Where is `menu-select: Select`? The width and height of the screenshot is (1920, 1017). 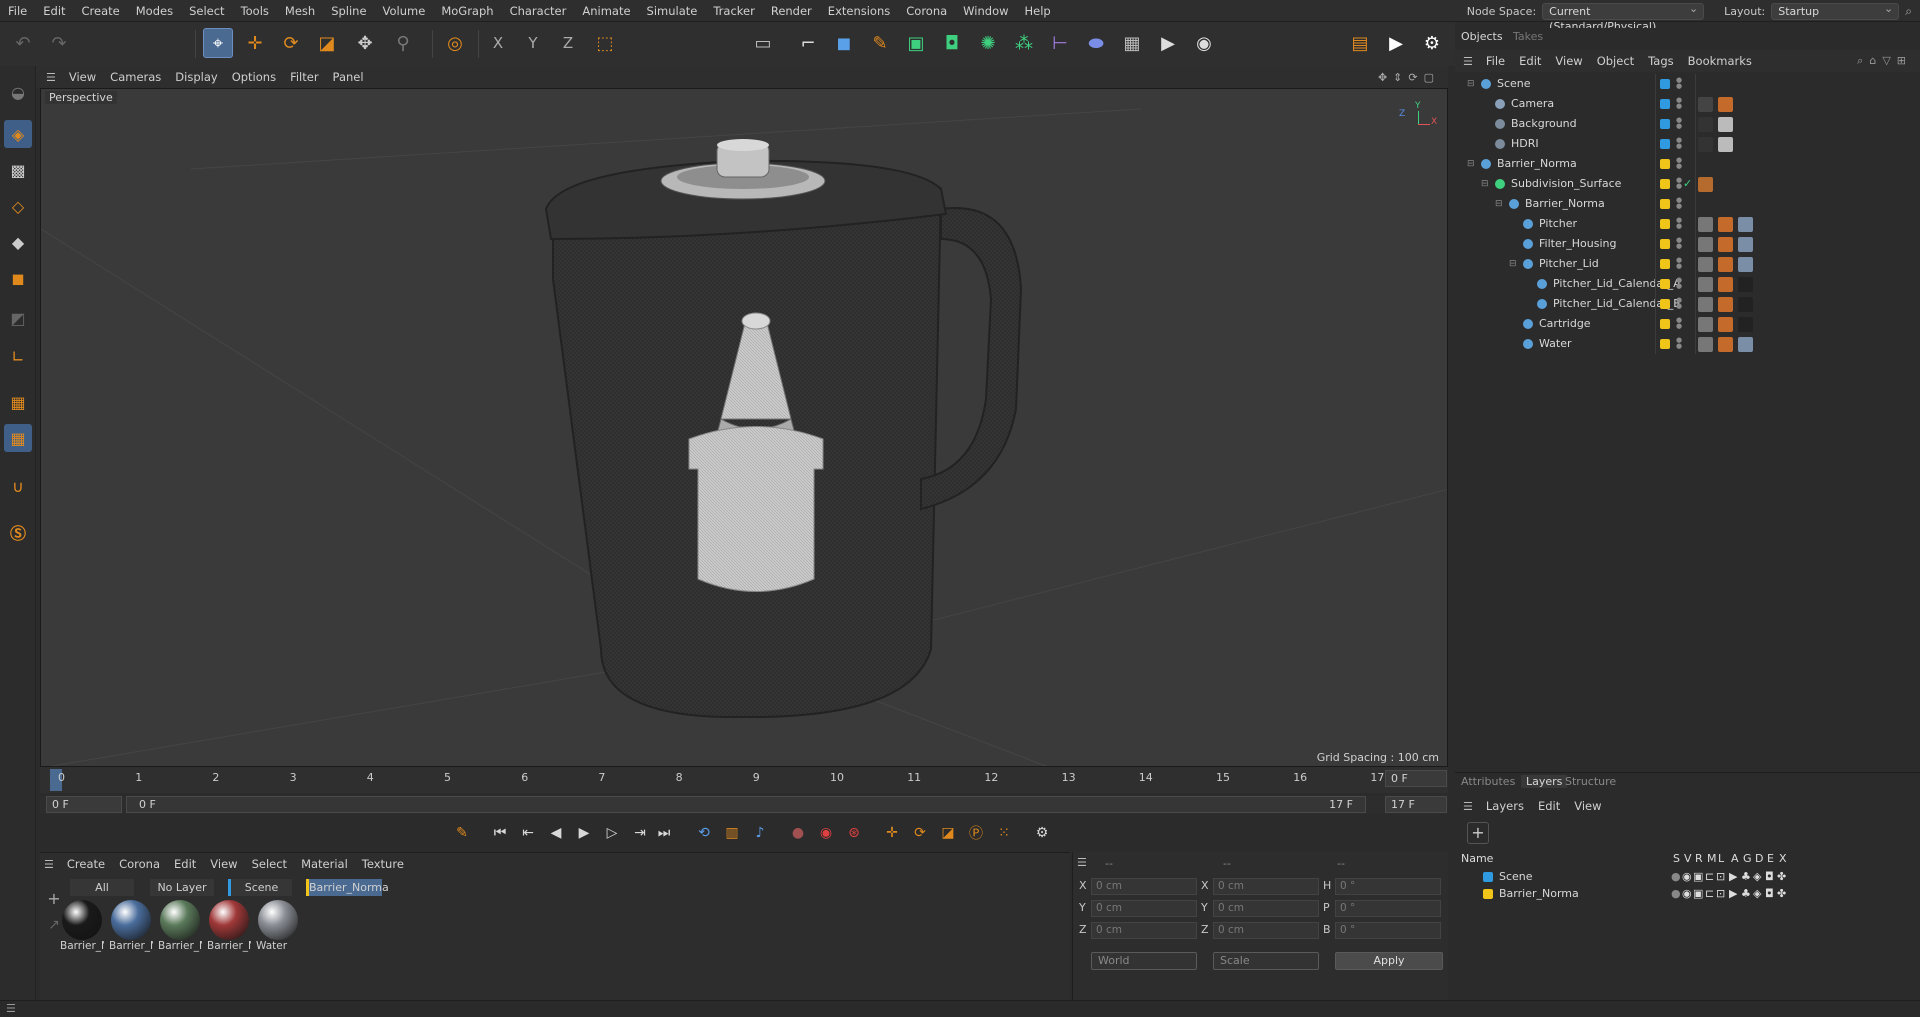 menu-select: Select is located at coordinates (206, 11).